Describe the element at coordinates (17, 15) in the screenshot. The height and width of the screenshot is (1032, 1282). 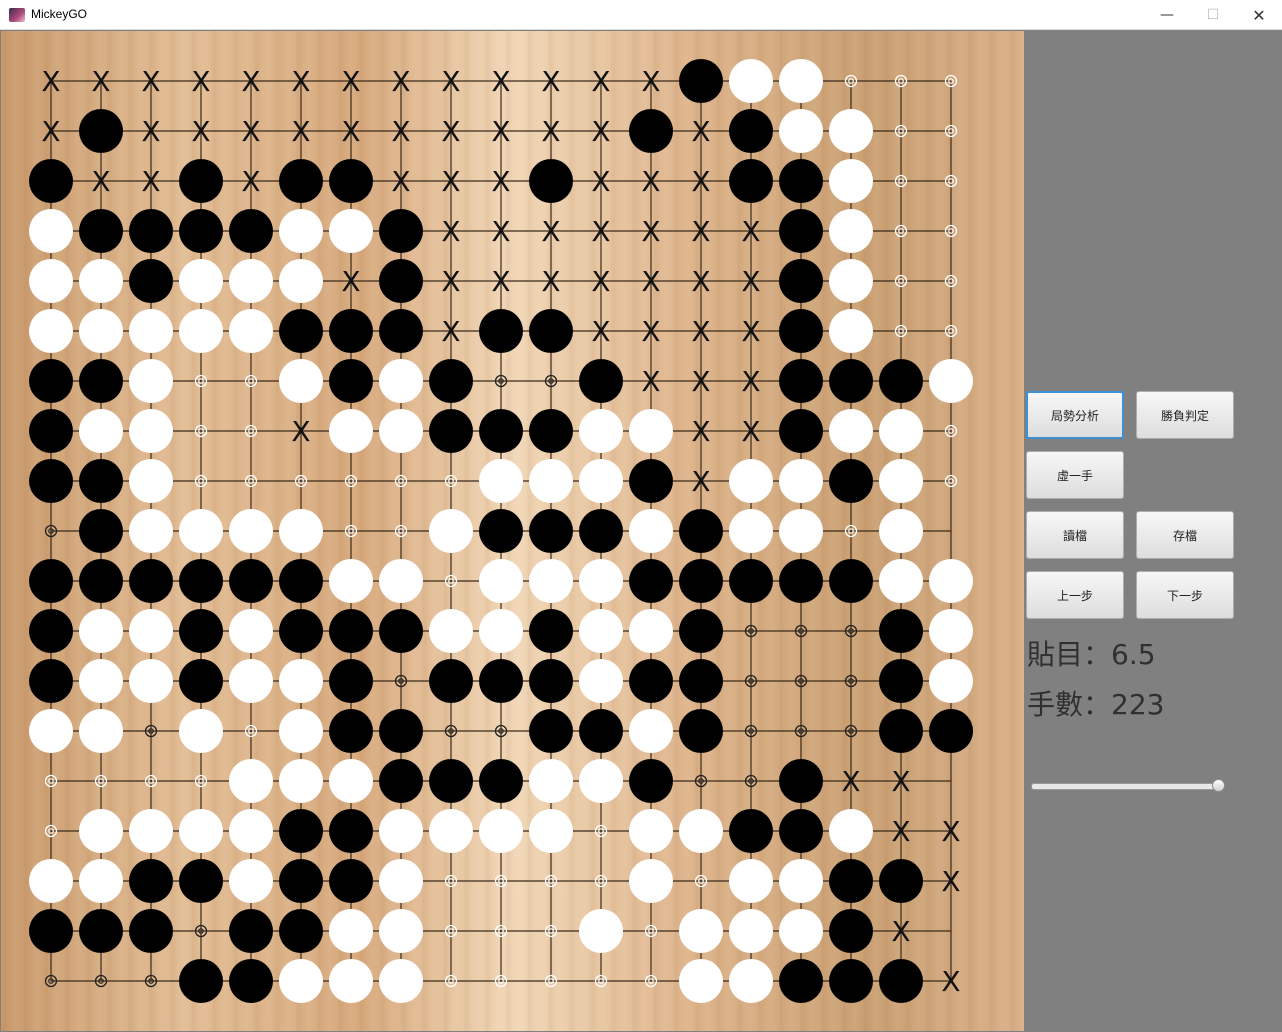
I see `app-icon` at that location.